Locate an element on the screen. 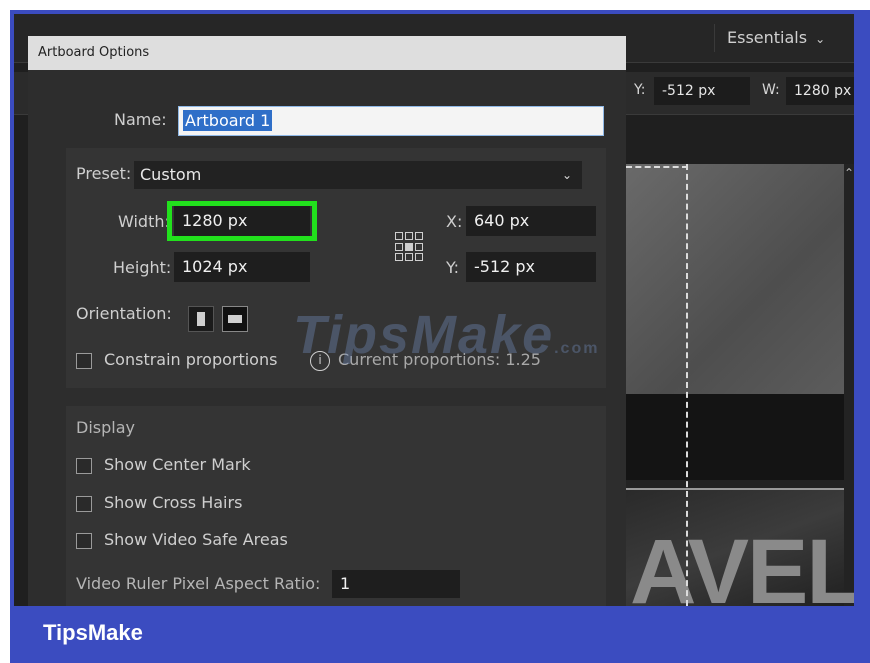 The image size is (870, 663). constrain-proportions-checkbox is located at coordinates (84, 361).